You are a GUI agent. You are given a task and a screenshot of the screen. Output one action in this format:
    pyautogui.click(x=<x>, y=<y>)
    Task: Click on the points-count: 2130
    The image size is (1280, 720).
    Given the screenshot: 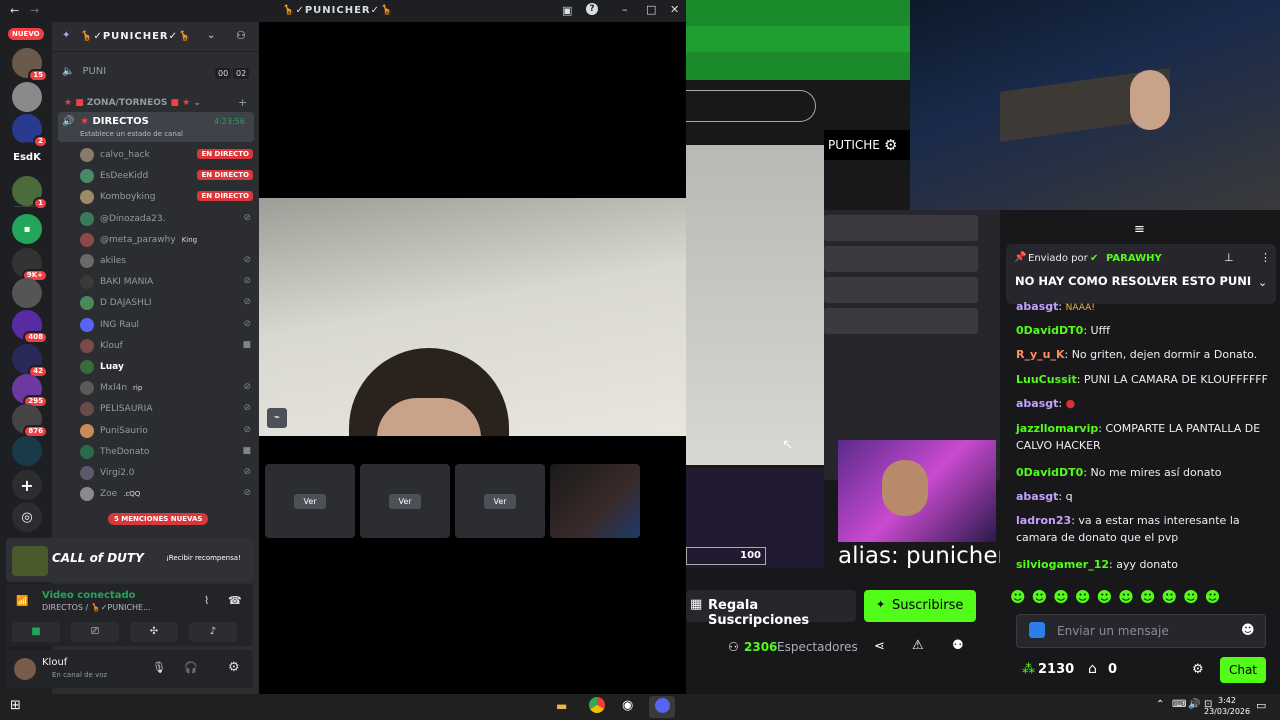 What is the action you would take?
    pyautogui.click(x=1056, y=669)
    